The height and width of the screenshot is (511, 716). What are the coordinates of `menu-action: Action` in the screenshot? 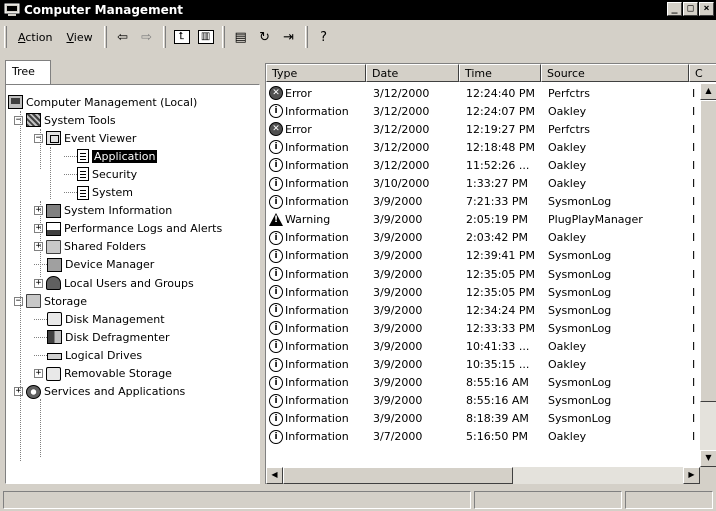 It's located at (35, 37).